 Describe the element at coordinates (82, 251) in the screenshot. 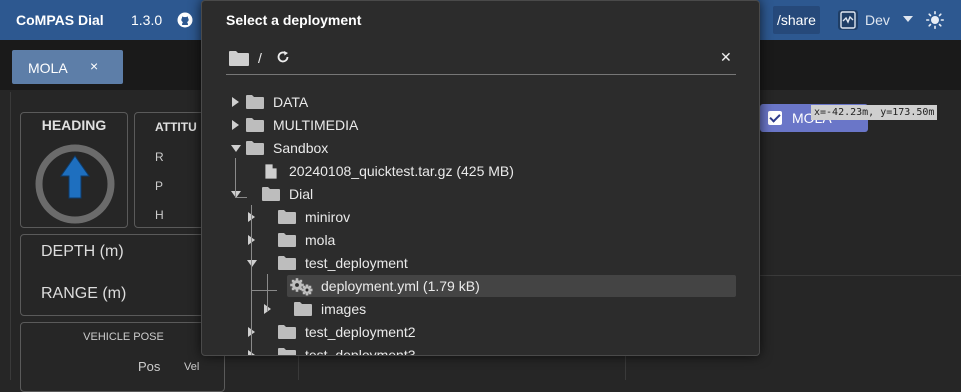

I see `depth-label: DEPTH (m)` at that location.